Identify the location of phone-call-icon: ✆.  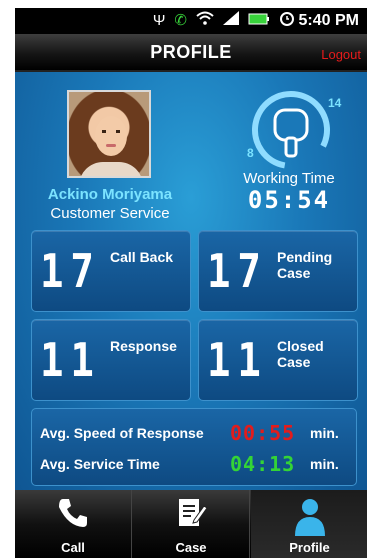
(180, 20).